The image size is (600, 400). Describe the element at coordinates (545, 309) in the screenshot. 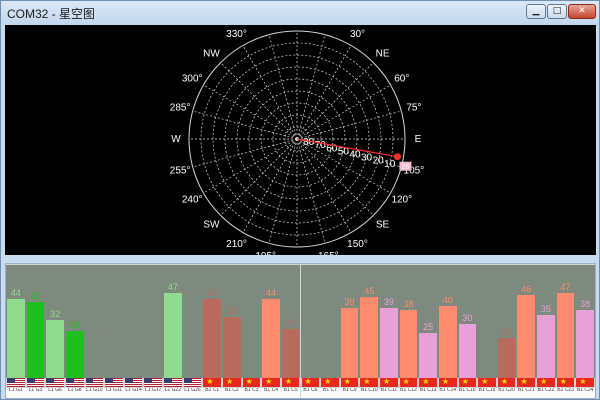

I see `snr-value-label: 35` at that location.